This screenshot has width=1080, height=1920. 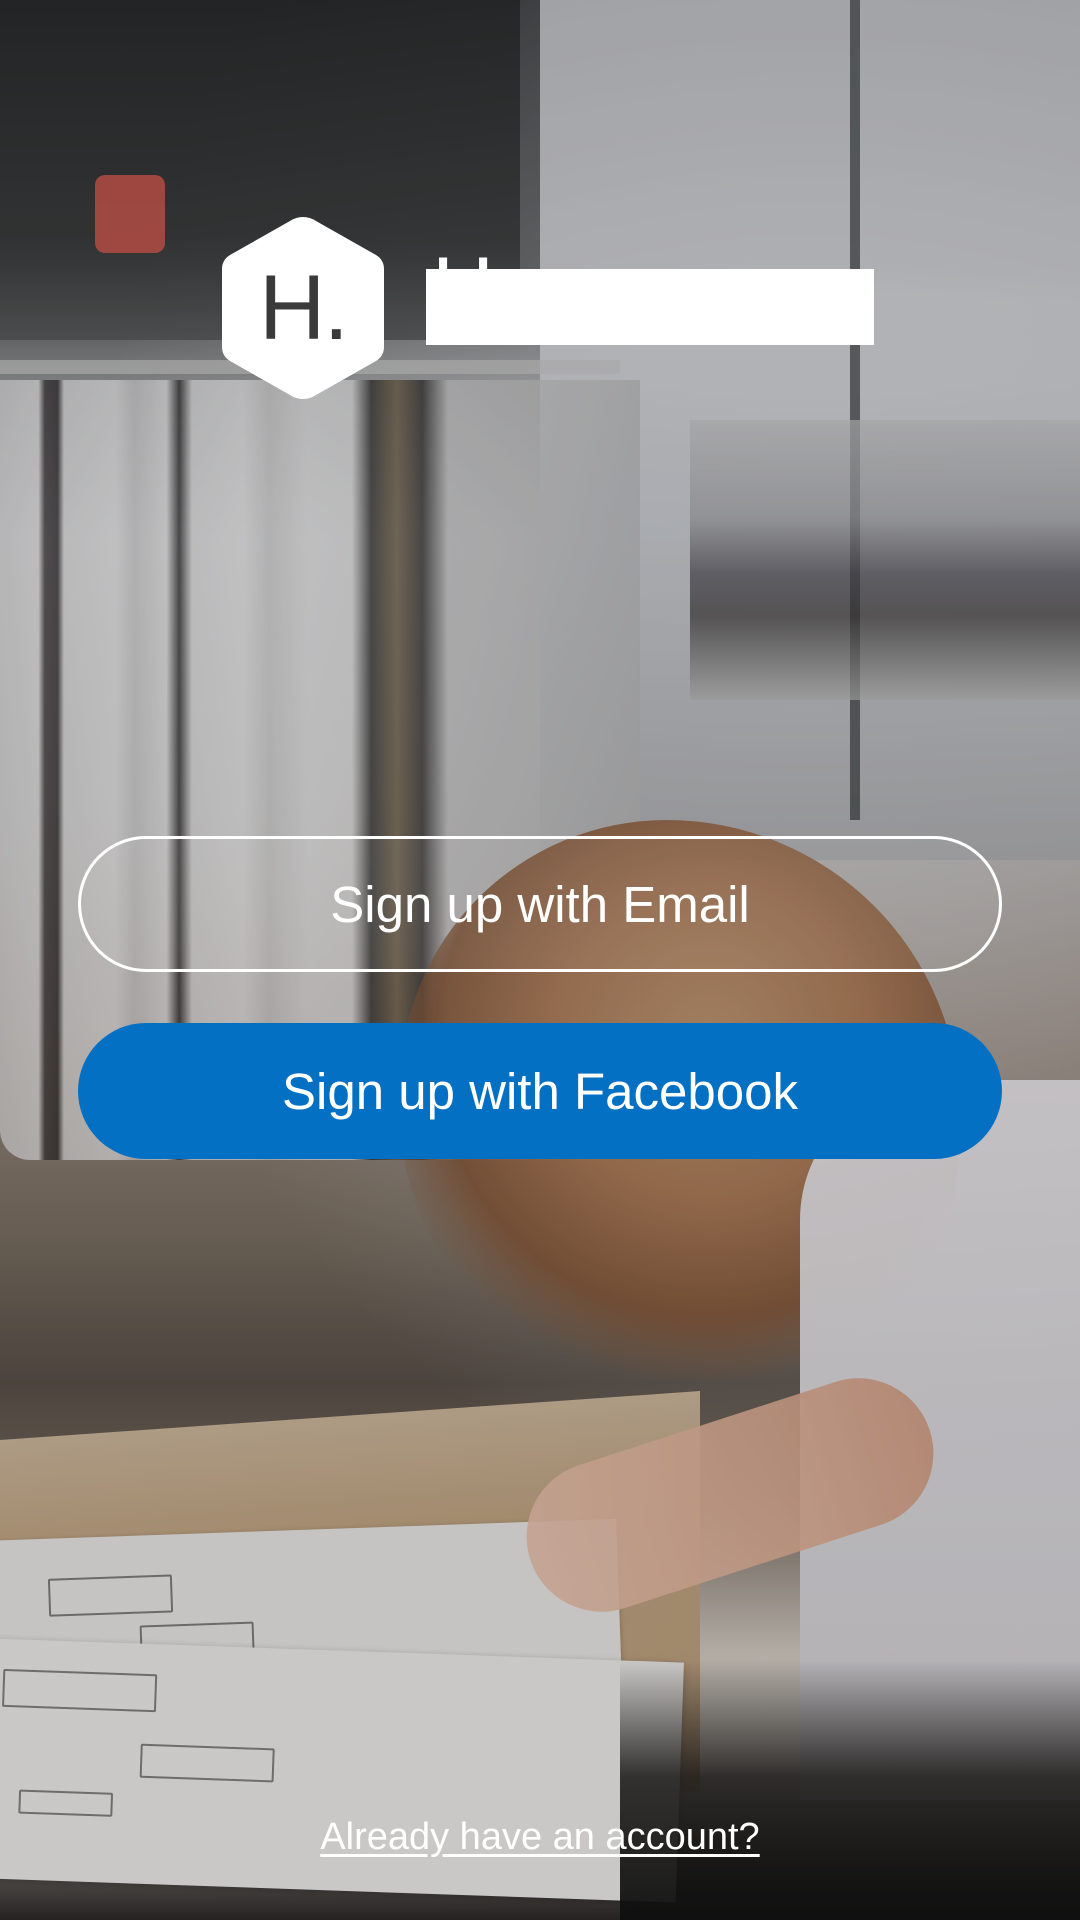 I want to click on brand-logo: H. Hexagon, so click(x=546, y=308).